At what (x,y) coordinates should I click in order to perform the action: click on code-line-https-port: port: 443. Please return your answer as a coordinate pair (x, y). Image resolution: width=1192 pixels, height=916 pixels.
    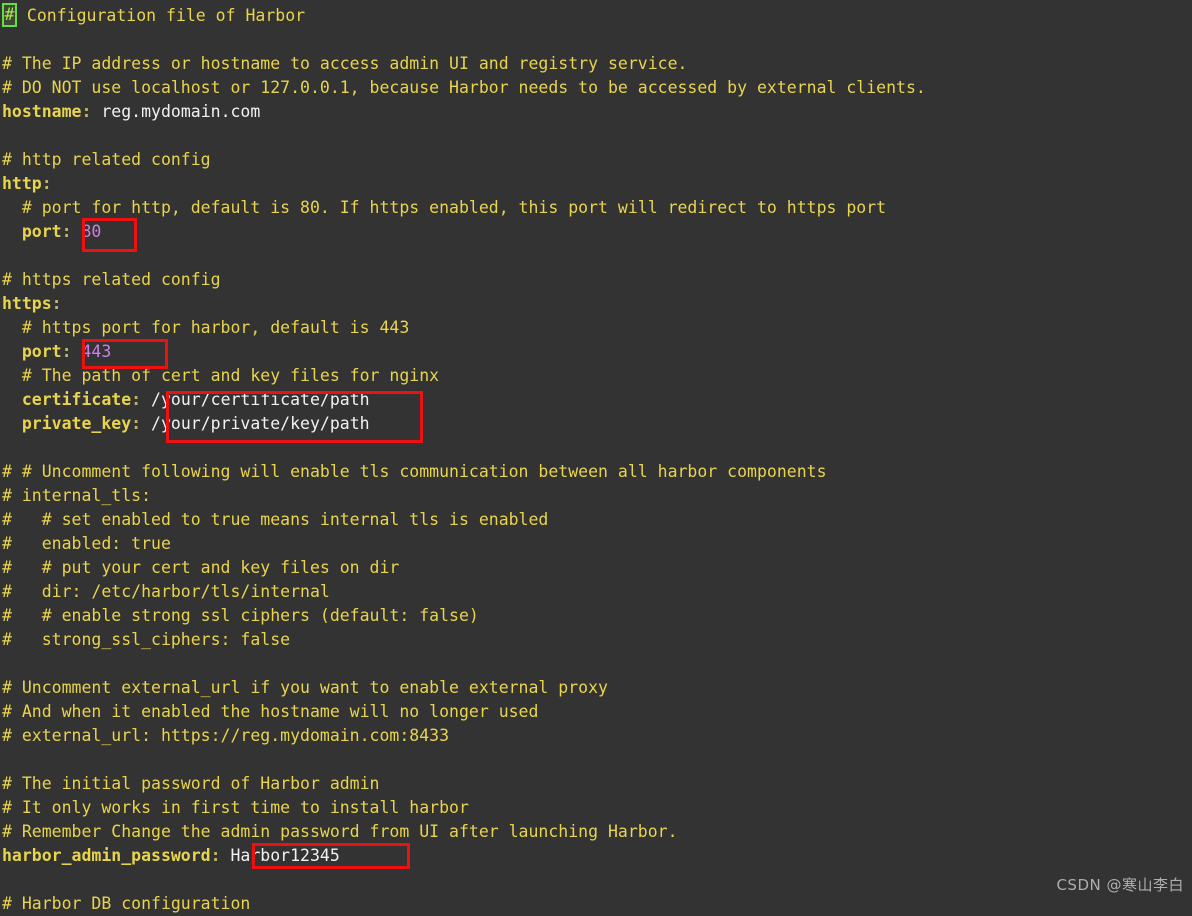
    Looking at the image, I should click on (597, 352).